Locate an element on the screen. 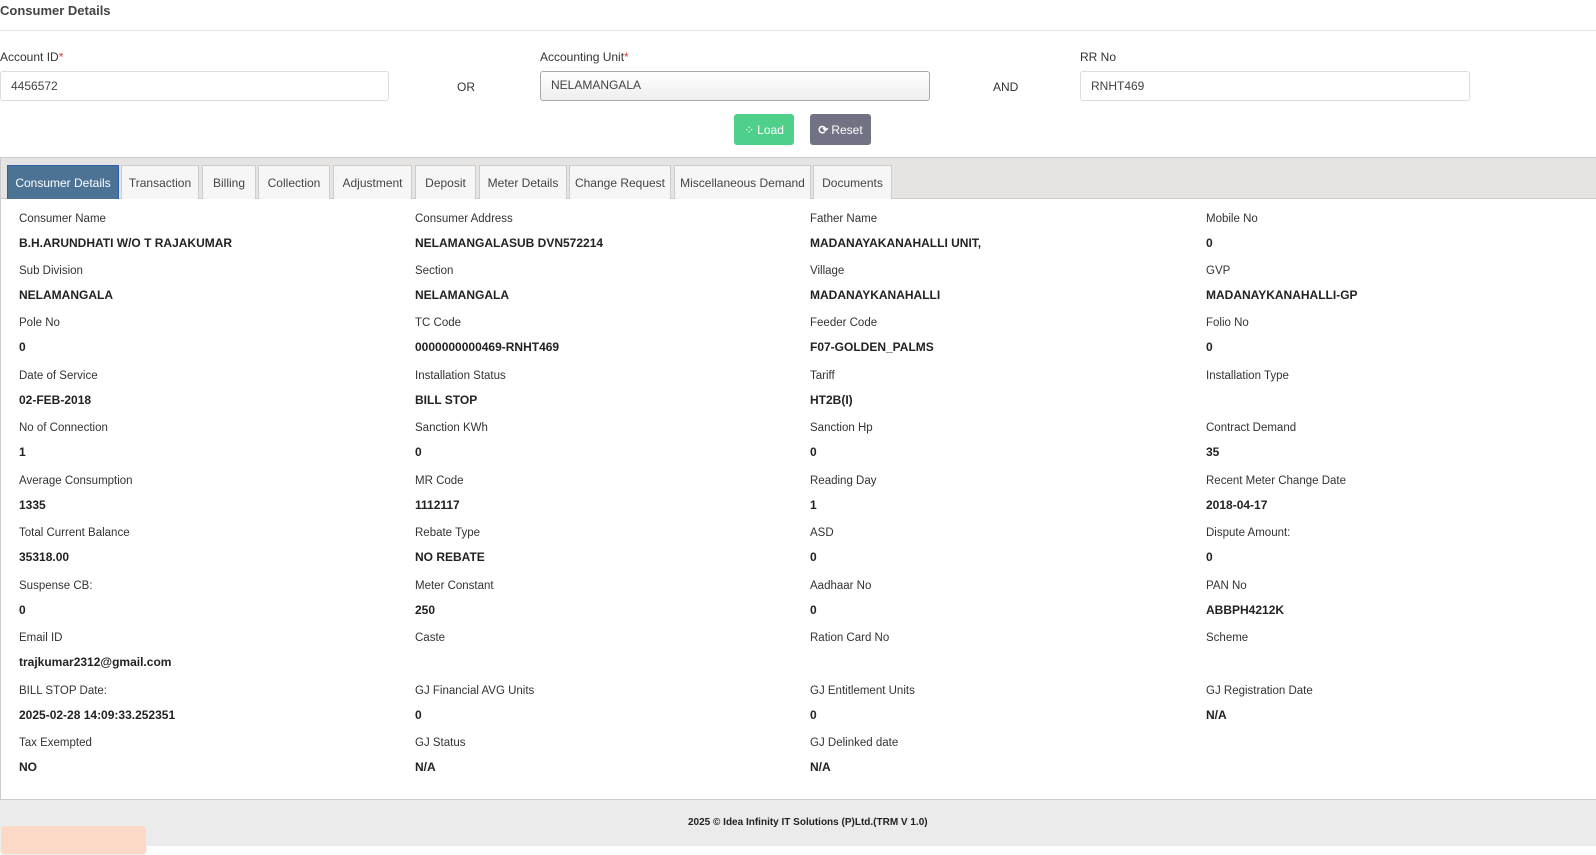  field: GJ Registration Date N/A is located at coordinates (1396, 704).